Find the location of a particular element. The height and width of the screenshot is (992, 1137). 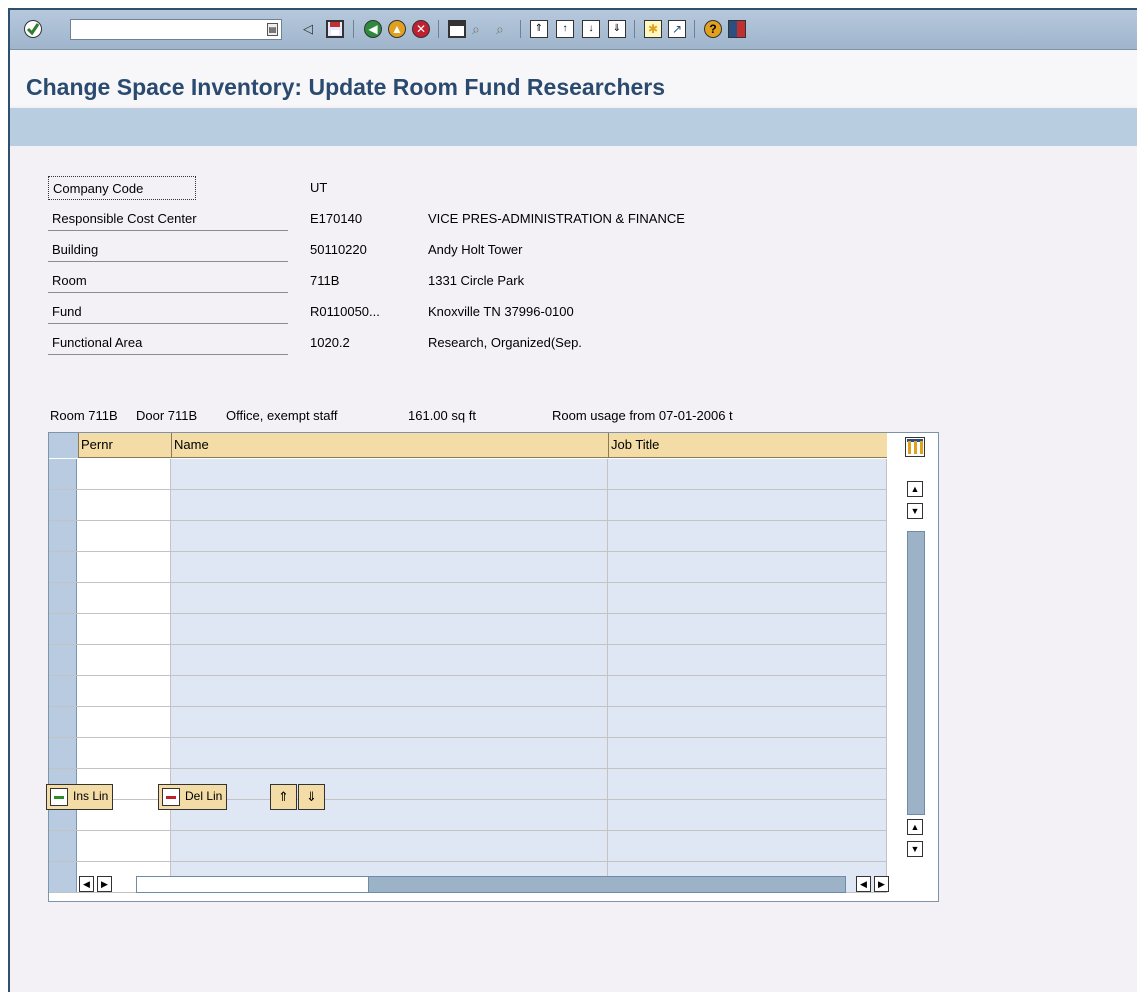

column-header-name: Name is located at coordinates (389, 445).